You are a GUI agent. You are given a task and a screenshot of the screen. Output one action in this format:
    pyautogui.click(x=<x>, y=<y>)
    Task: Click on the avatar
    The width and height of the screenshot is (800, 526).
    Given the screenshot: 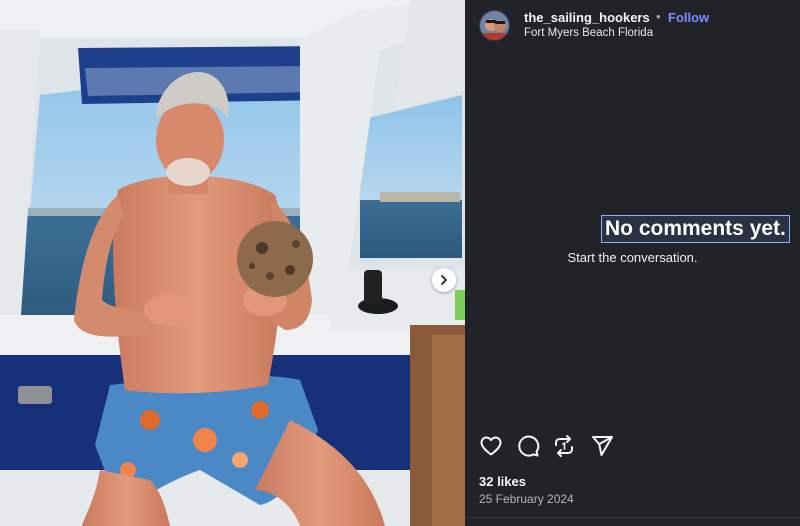 What is the action you would take?
    pyautogui.click(x=494, y=25)
    